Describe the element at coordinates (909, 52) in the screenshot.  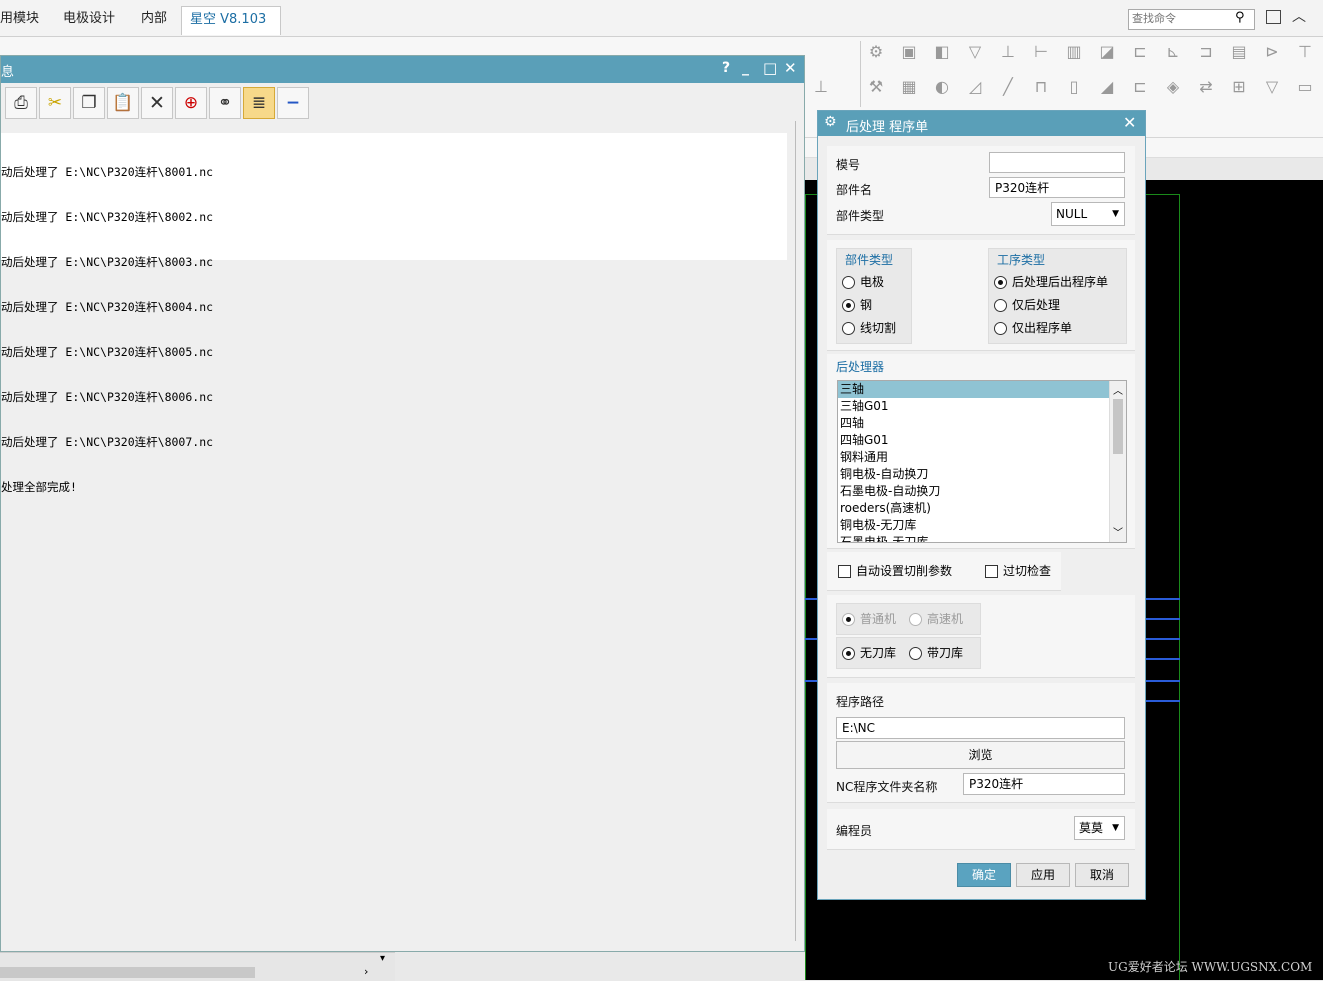
I see `tool-icon: ▣` at that location.